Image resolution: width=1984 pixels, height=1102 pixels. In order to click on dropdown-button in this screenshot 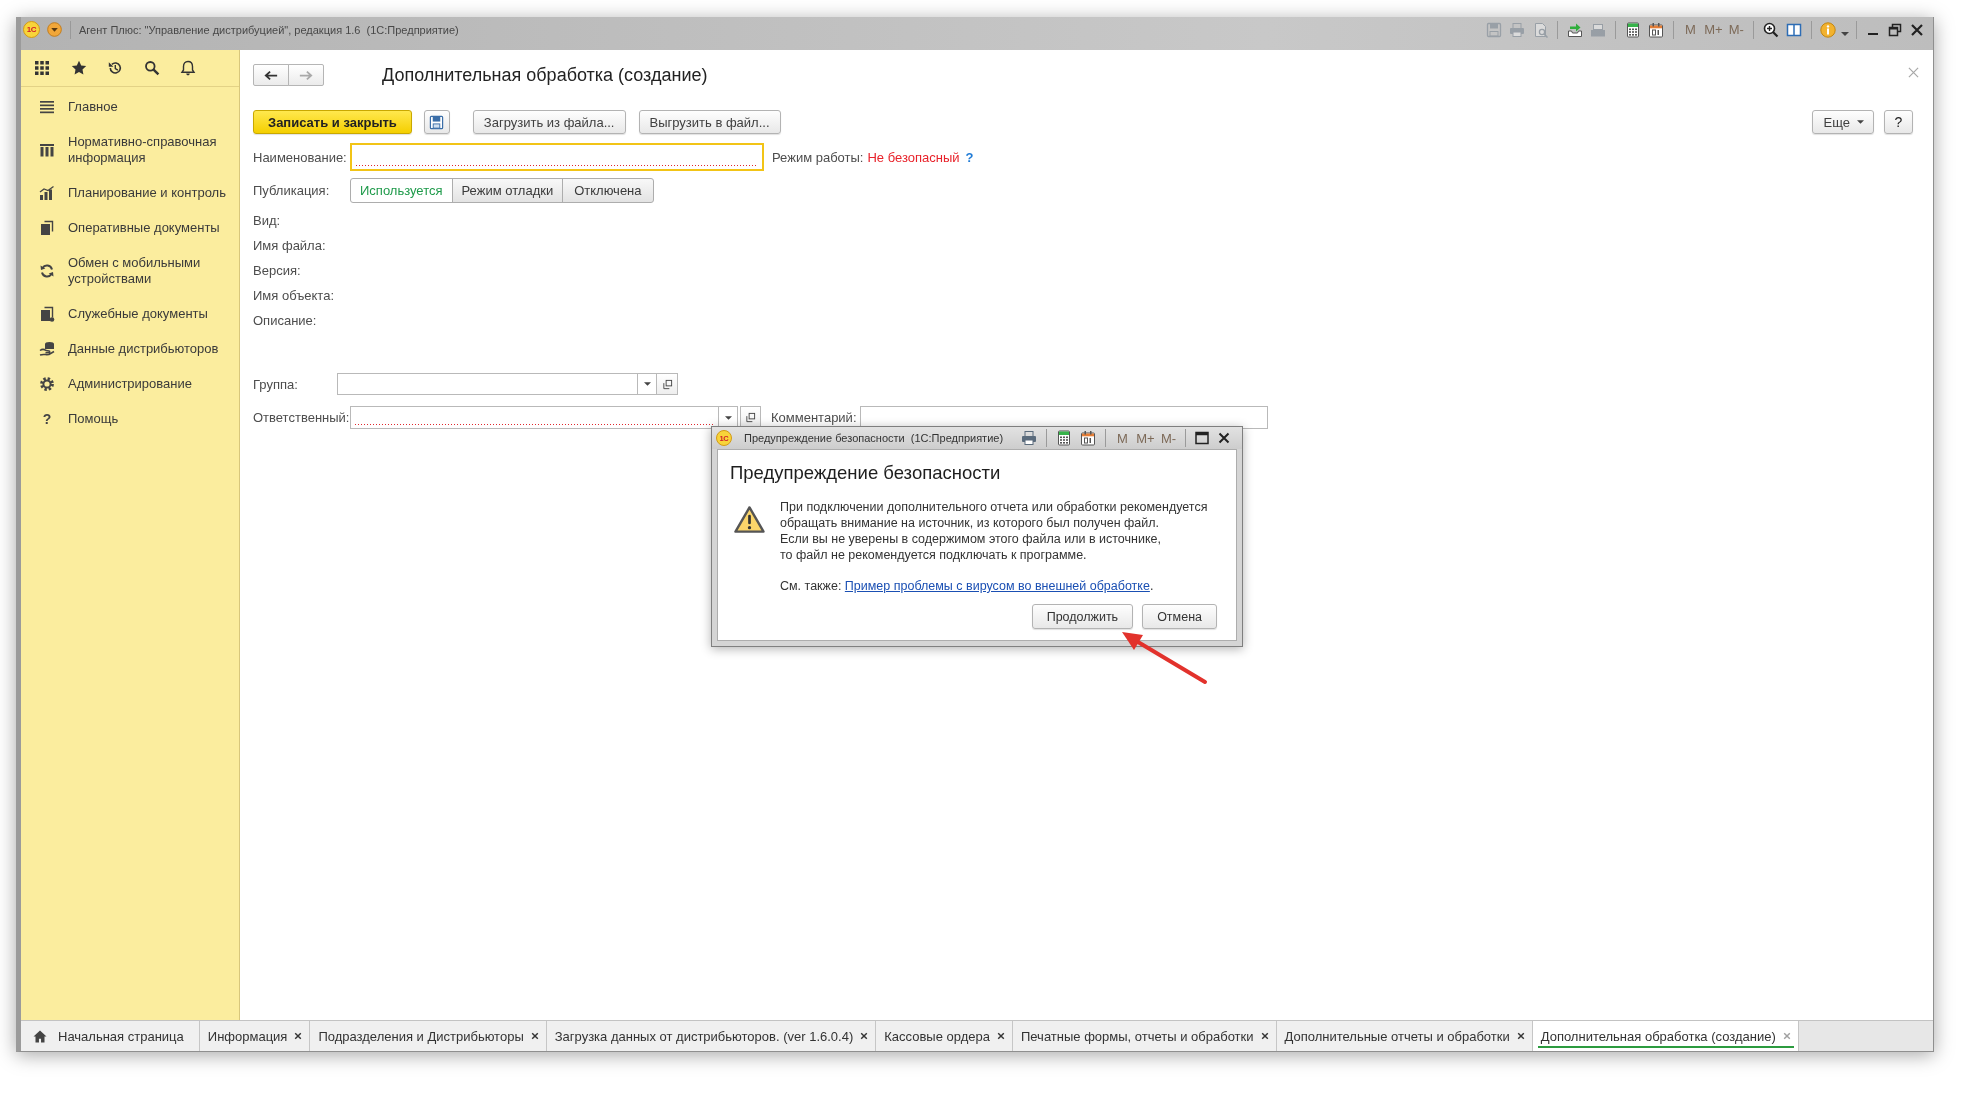, I will do `click(647, 384)`.